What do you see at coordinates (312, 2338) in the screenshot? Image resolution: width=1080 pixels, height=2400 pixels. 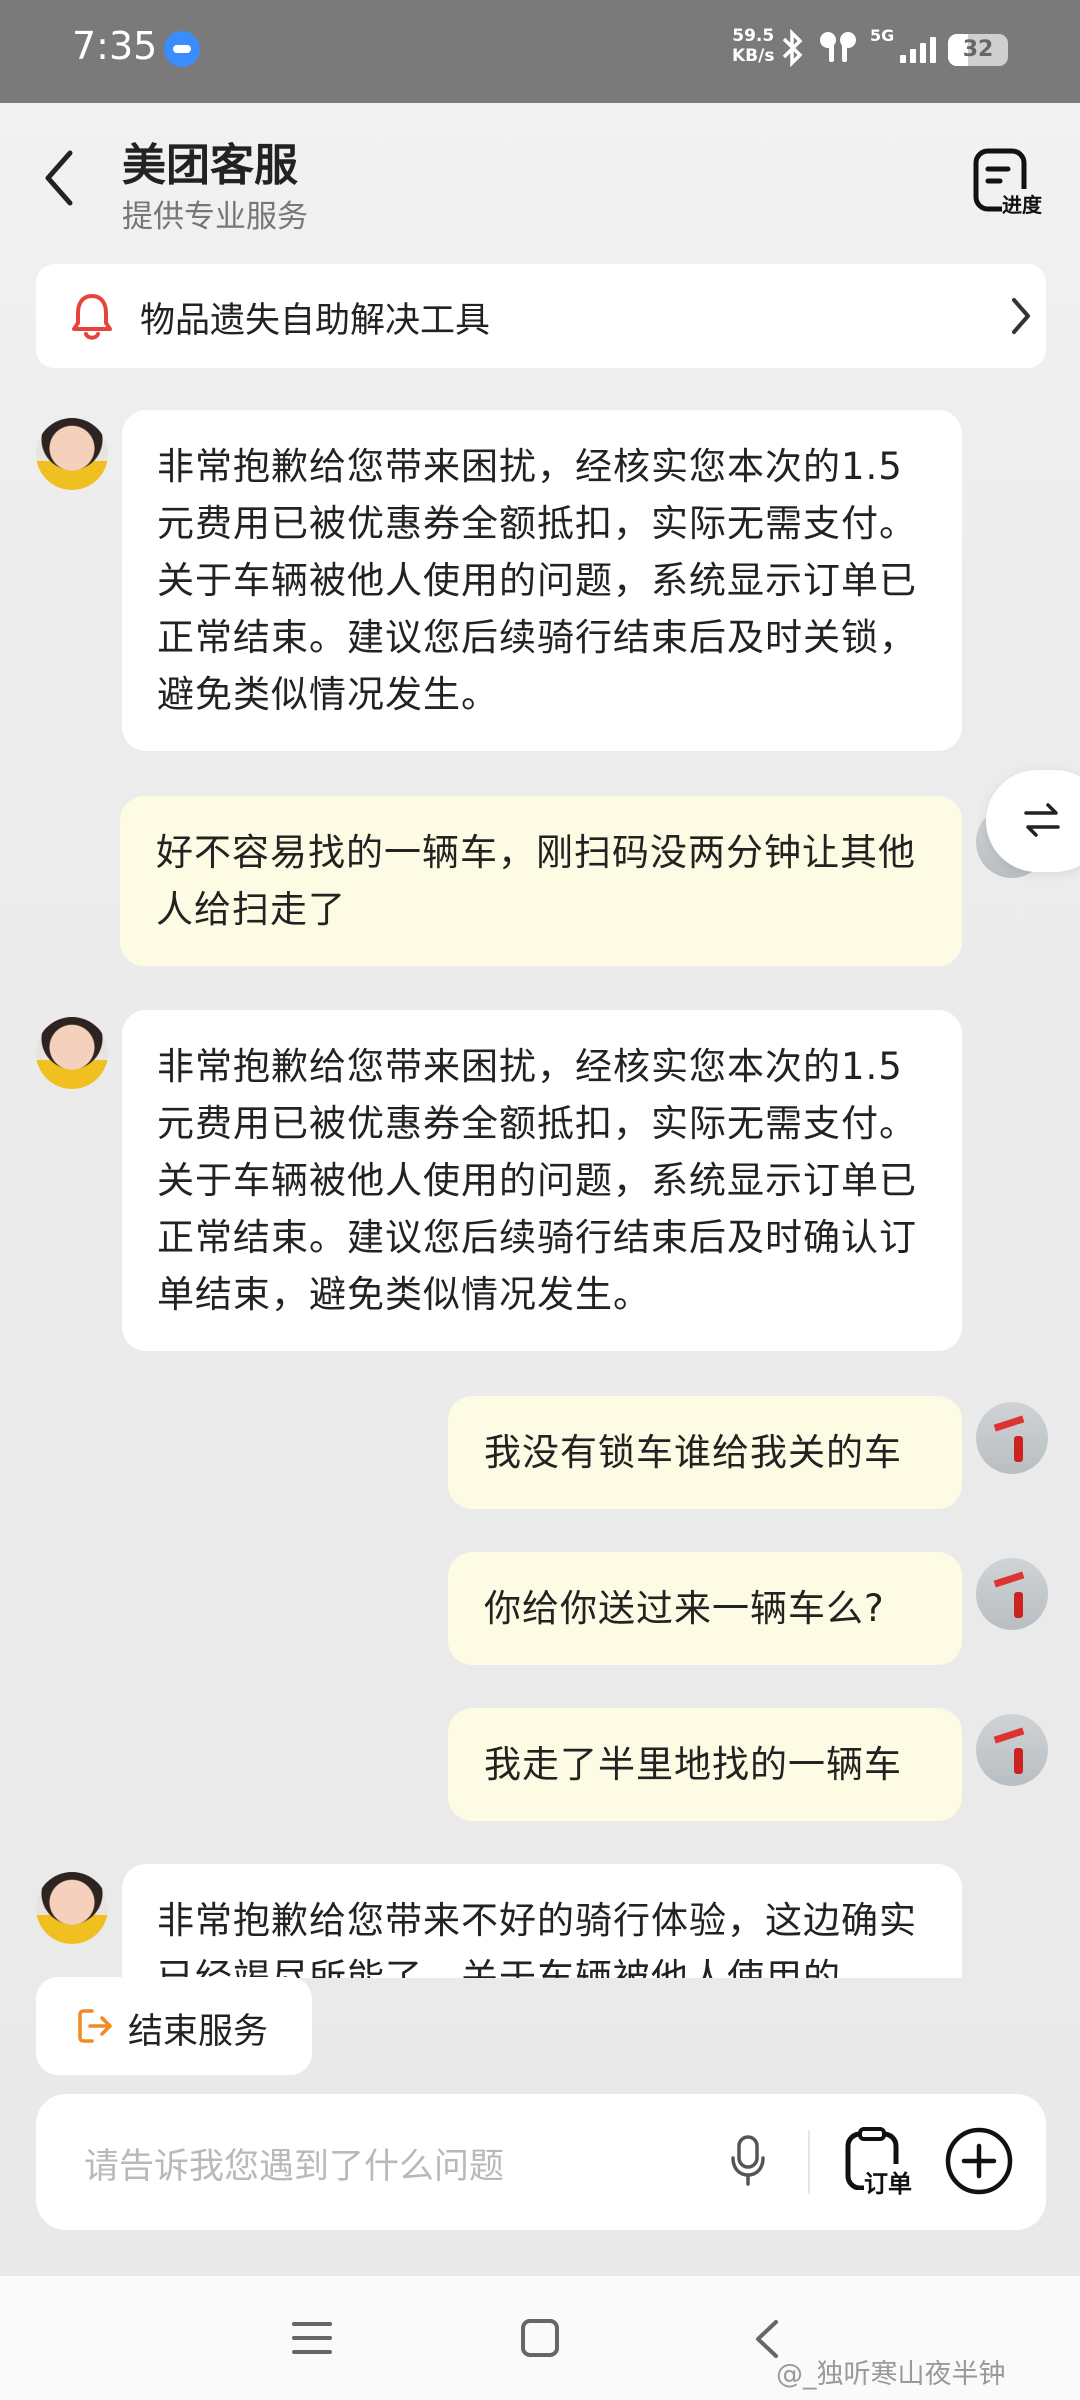 I see `menu-icon` at bounding box center [312, 2338].